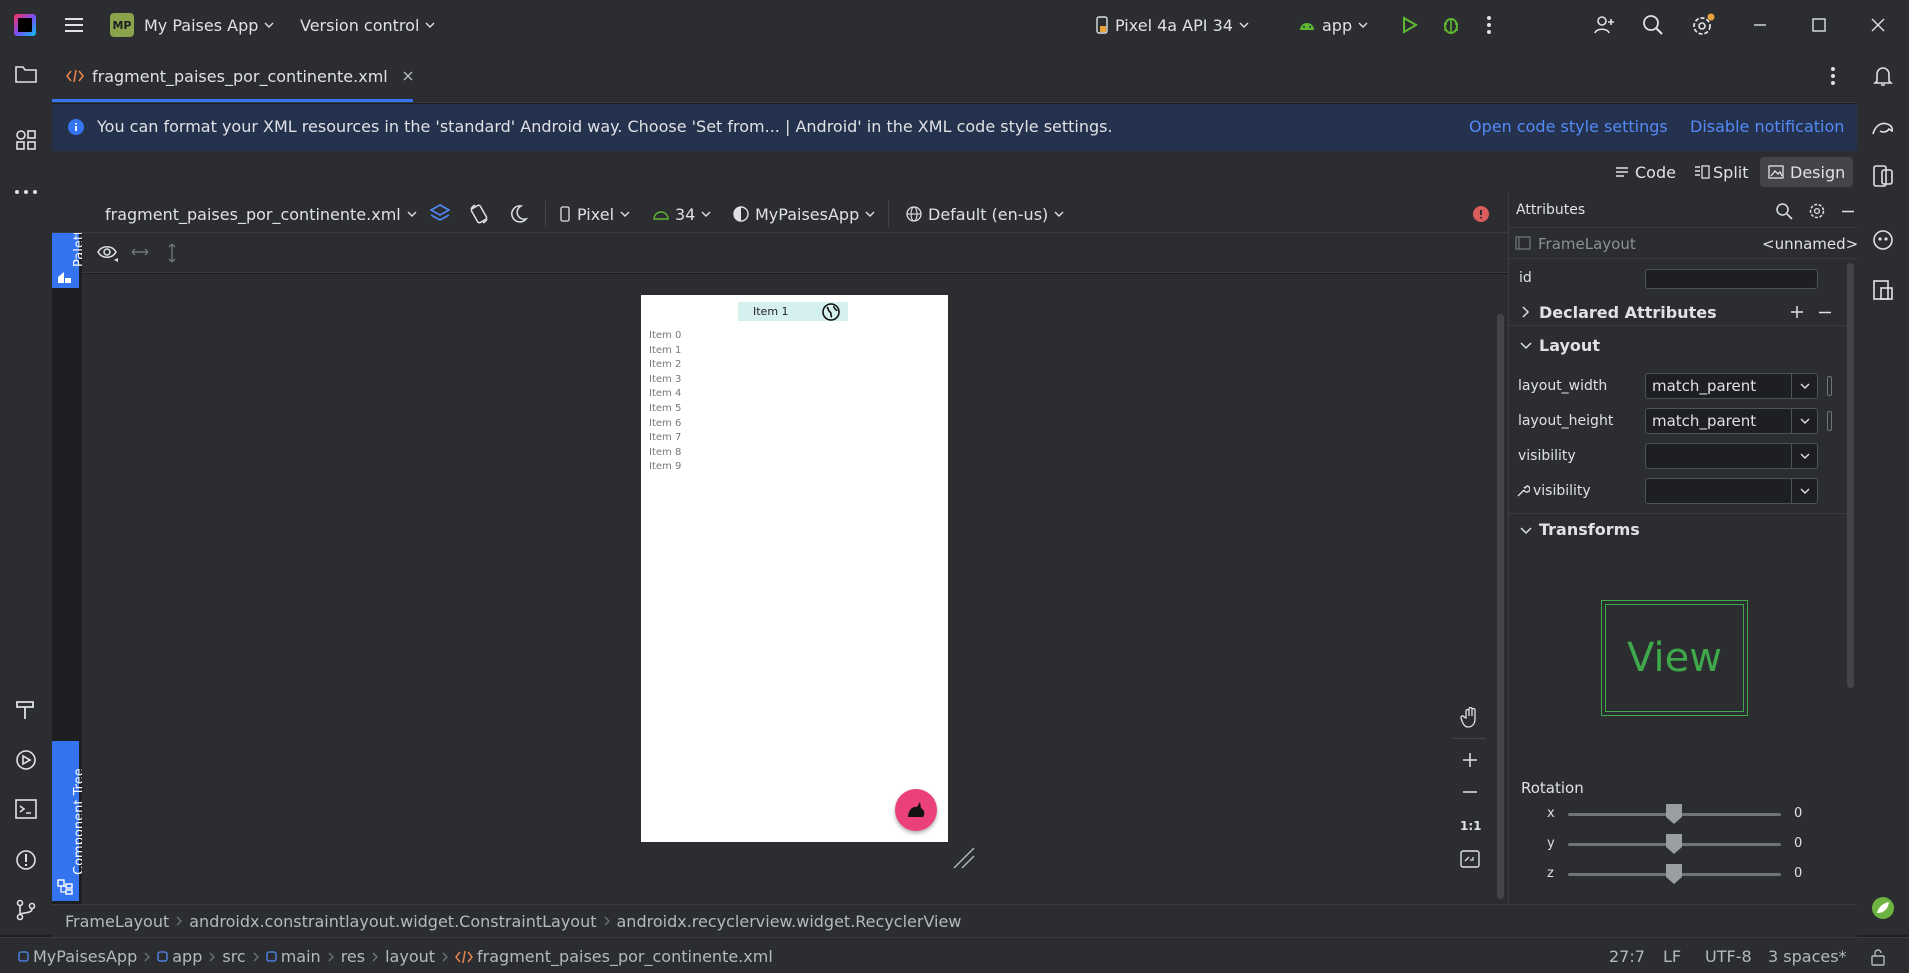  Describe the element at coordinates (1674, 814) in the screenshot. I see `rotation-x-slider-thumb` at that location.